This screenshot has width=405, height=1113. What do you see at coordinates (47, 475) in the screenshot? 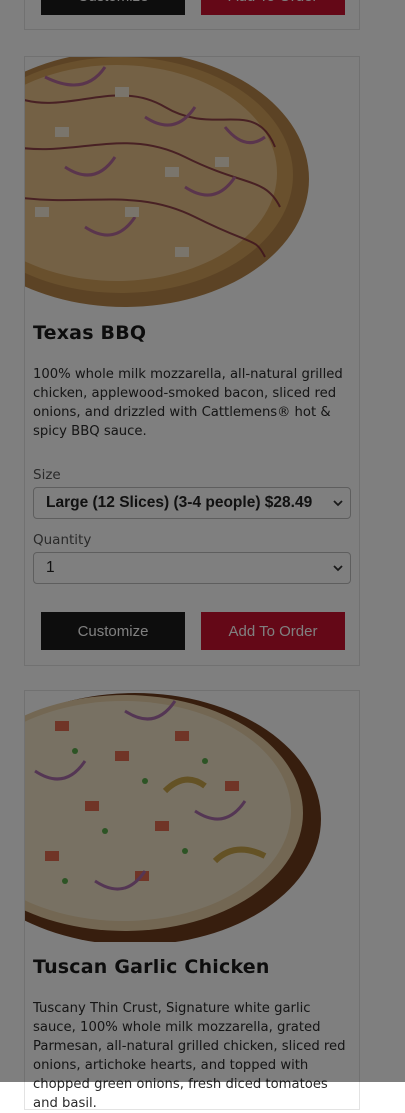
I see `size-label: Size` at bounding box center [47, 475].